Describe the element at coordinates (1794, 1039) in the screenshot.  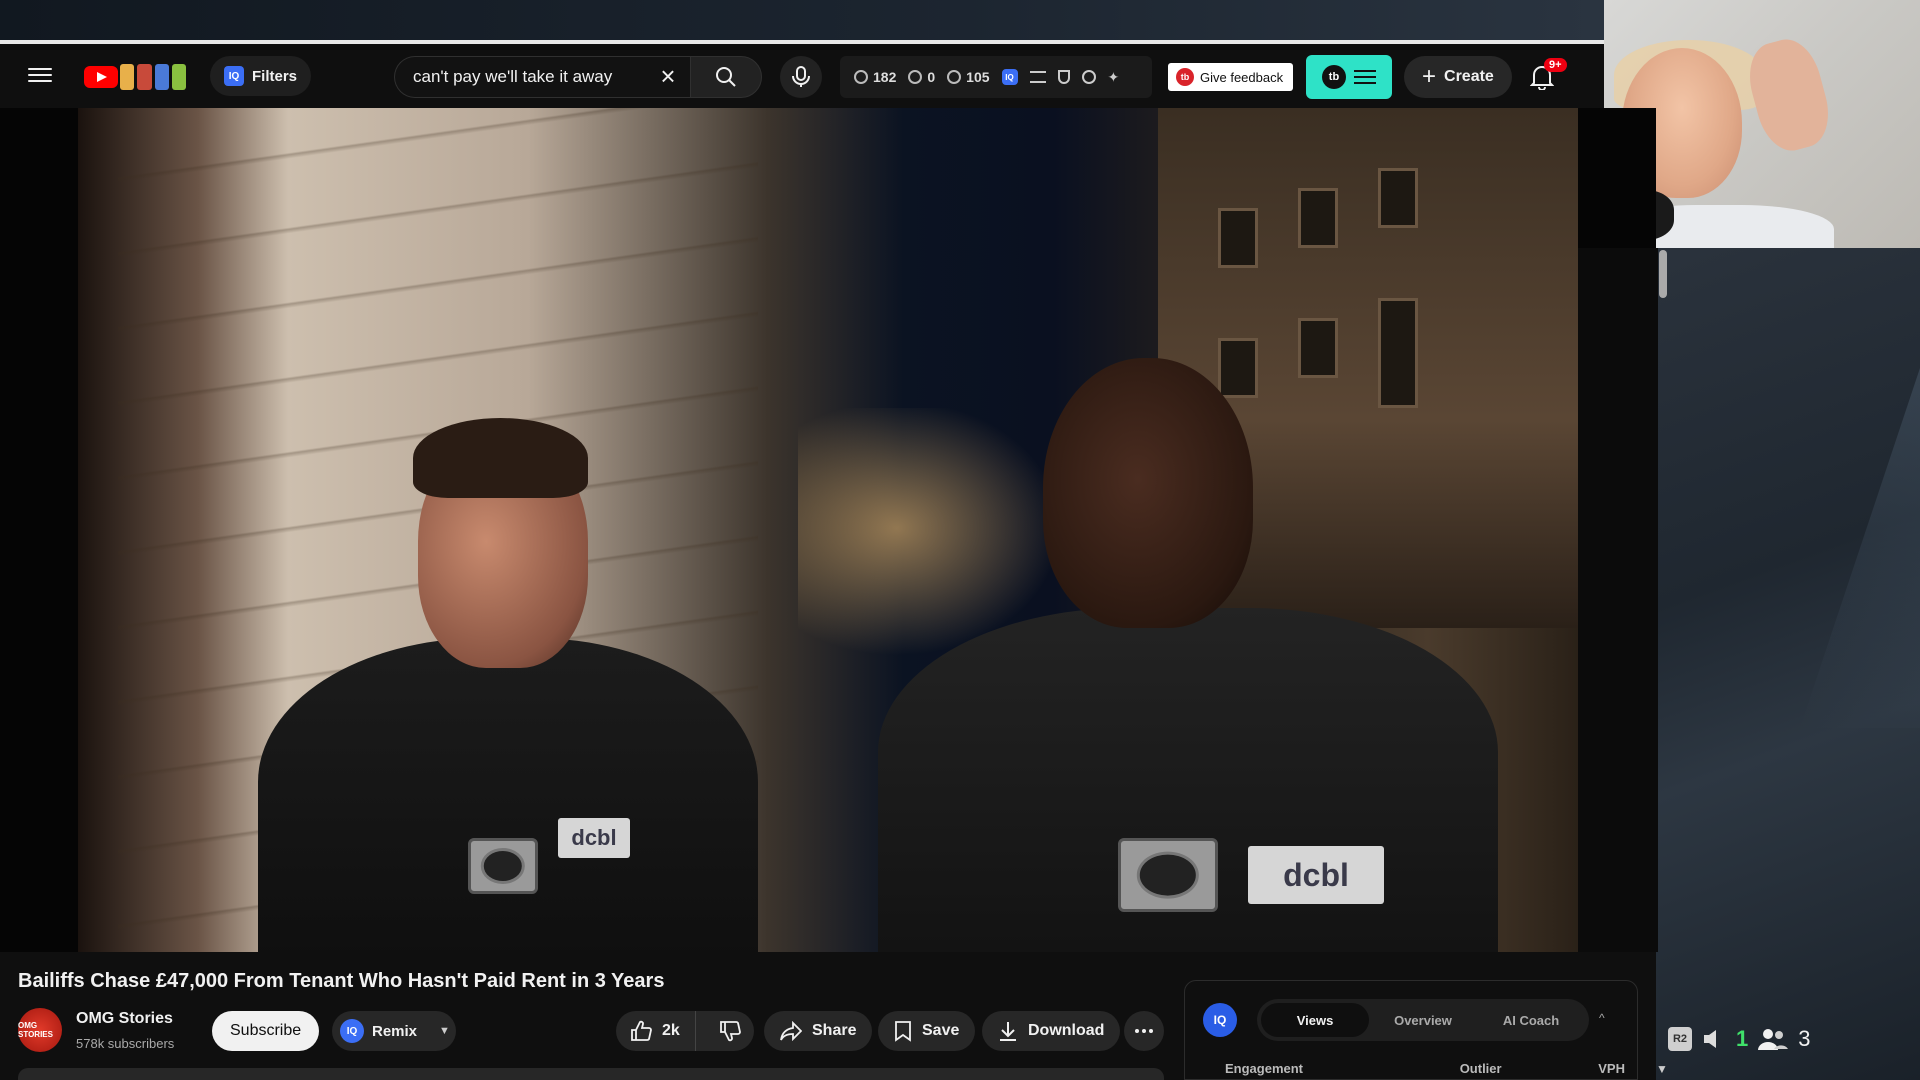
I see `stream-overlay-stats: R2 1 3` at that location.